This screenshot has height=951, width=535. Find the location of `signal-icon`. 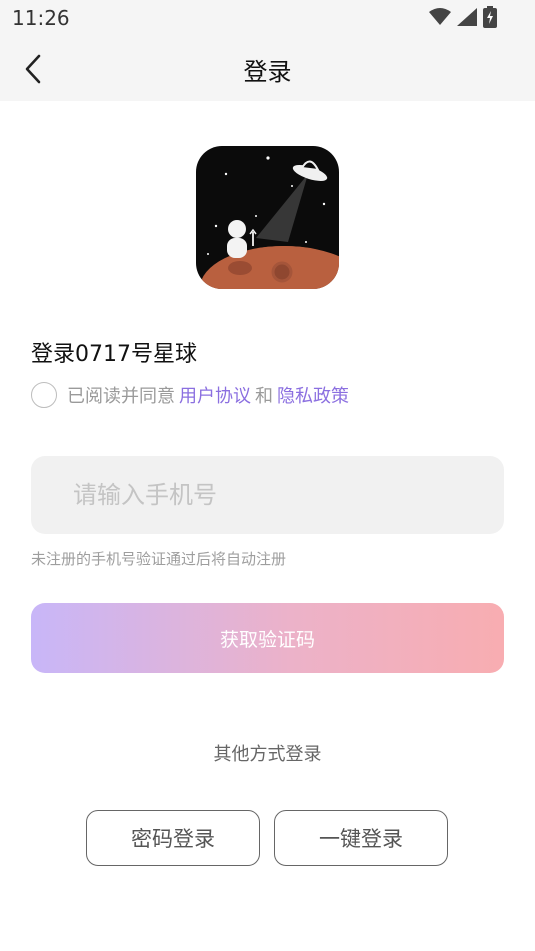

signal-icon is located at coordinates (467, 17).